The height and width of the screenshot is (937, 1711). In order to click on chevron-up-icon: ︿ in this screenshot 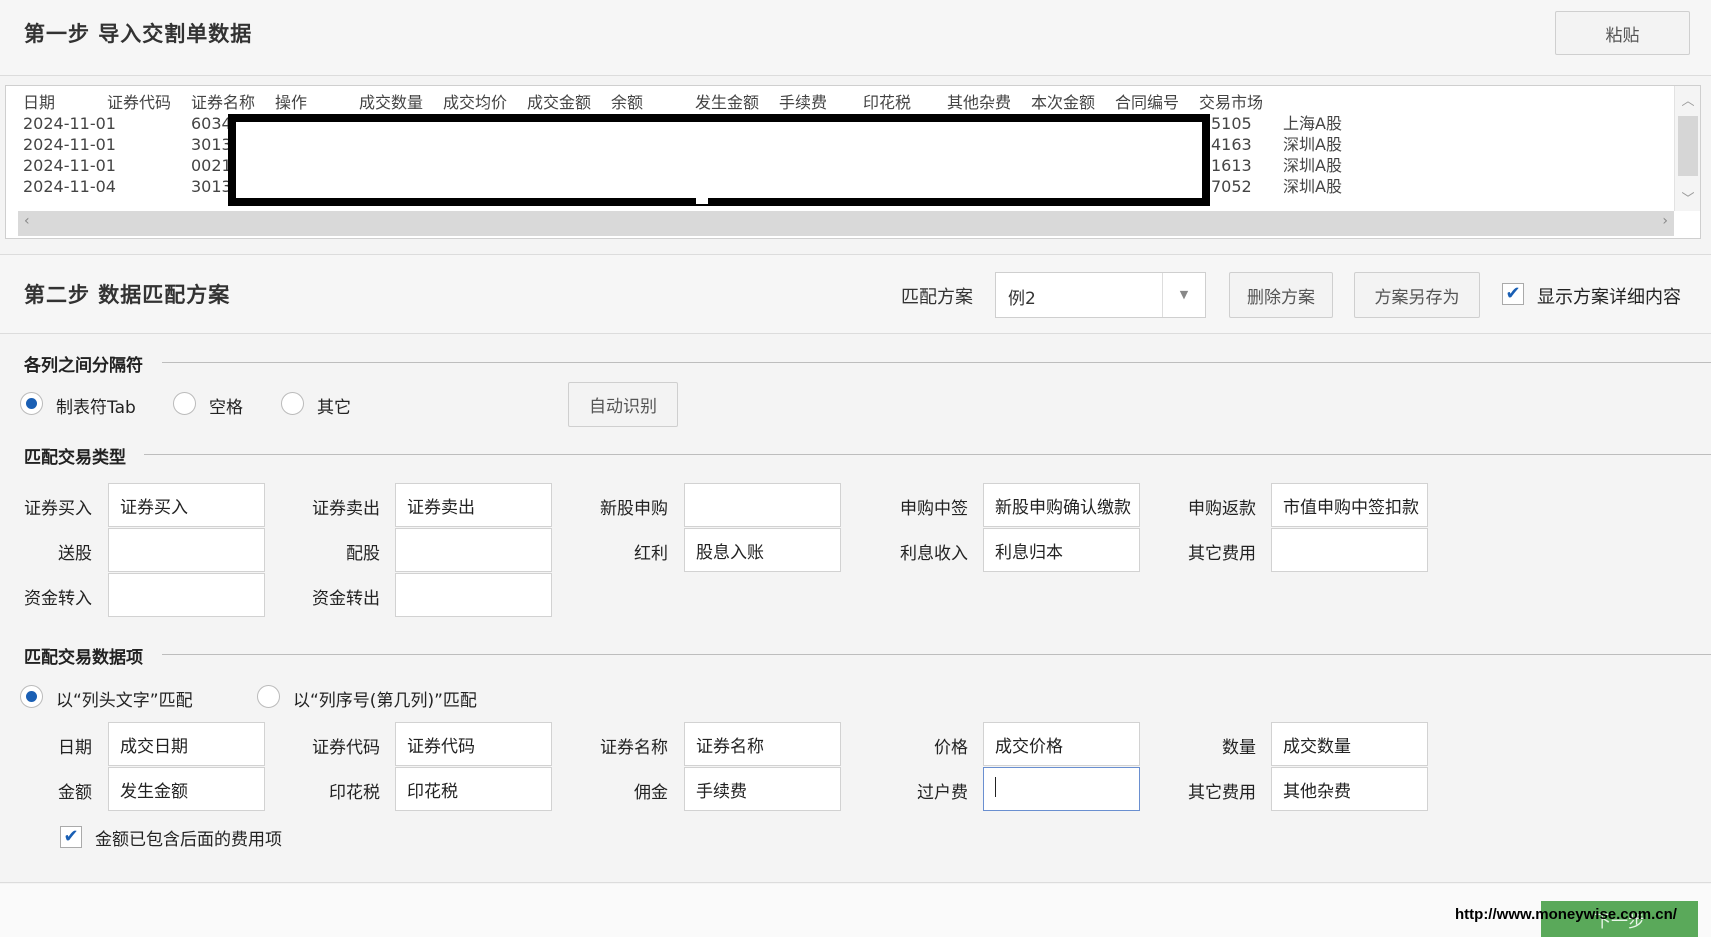, I will do `click(1688, 99)`.